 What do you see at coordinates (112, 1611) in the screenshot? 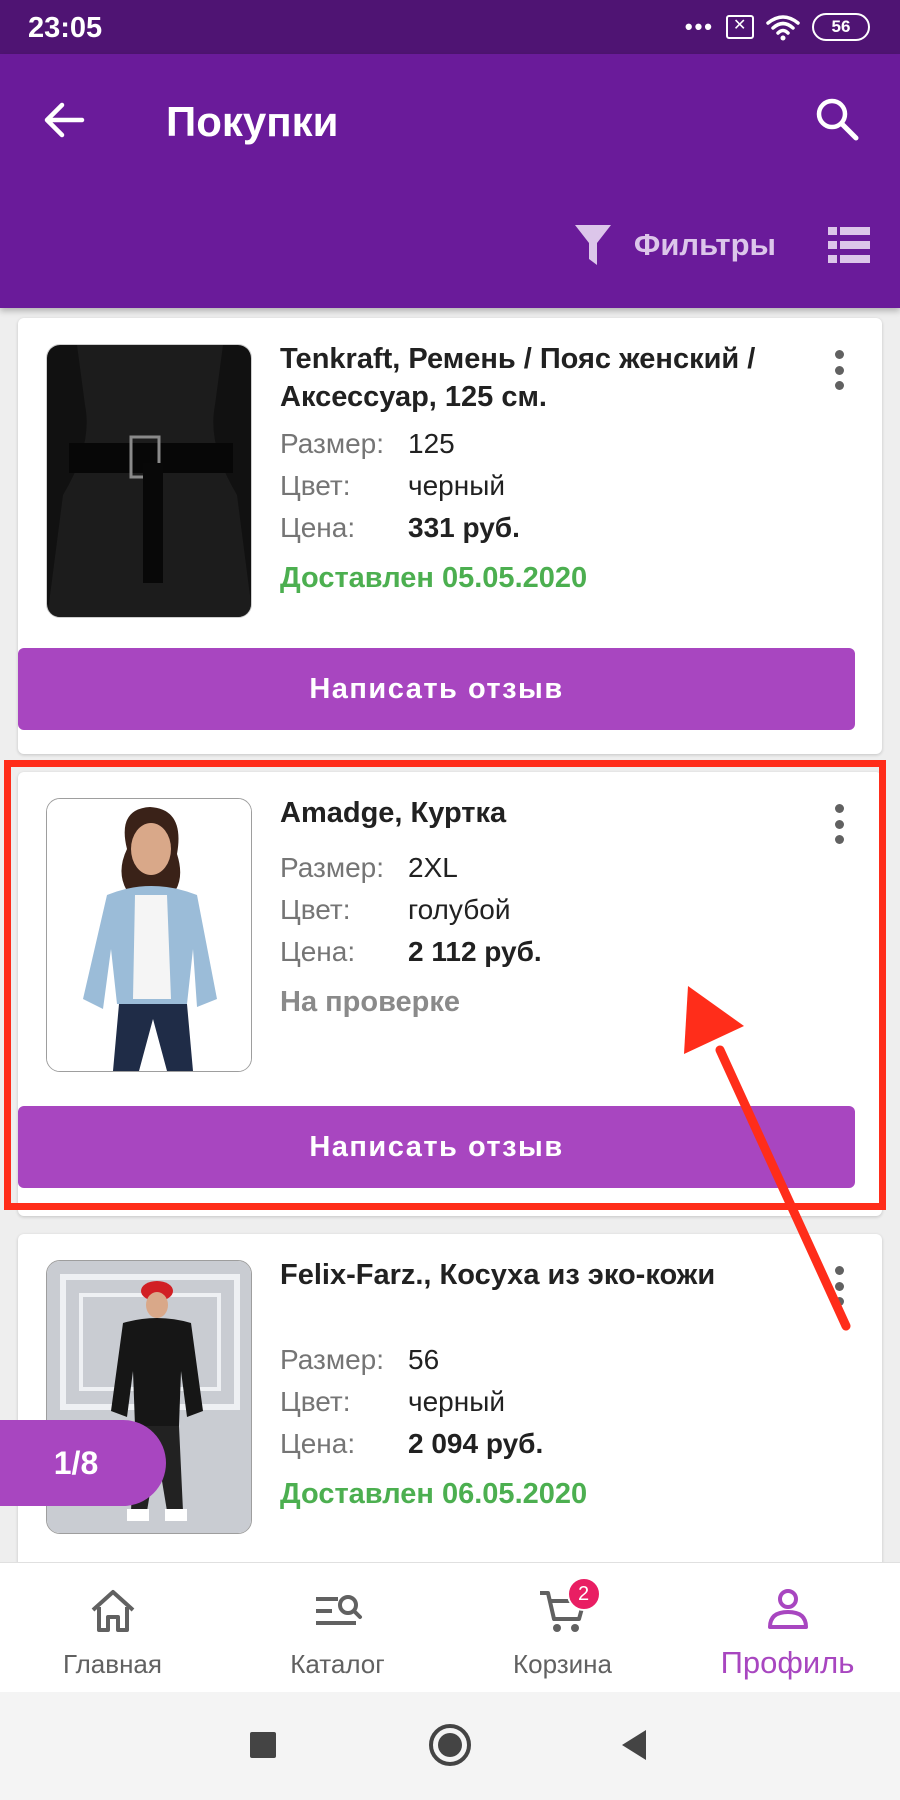
I see `home-icon` at bounding box center [112, 1611].